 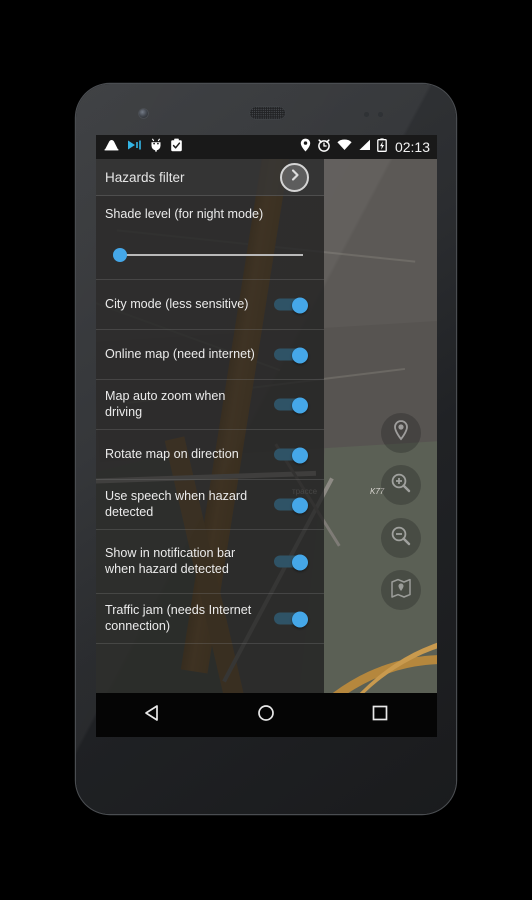 I want to click on toggle-city-mode, so click(x=291, y=305).